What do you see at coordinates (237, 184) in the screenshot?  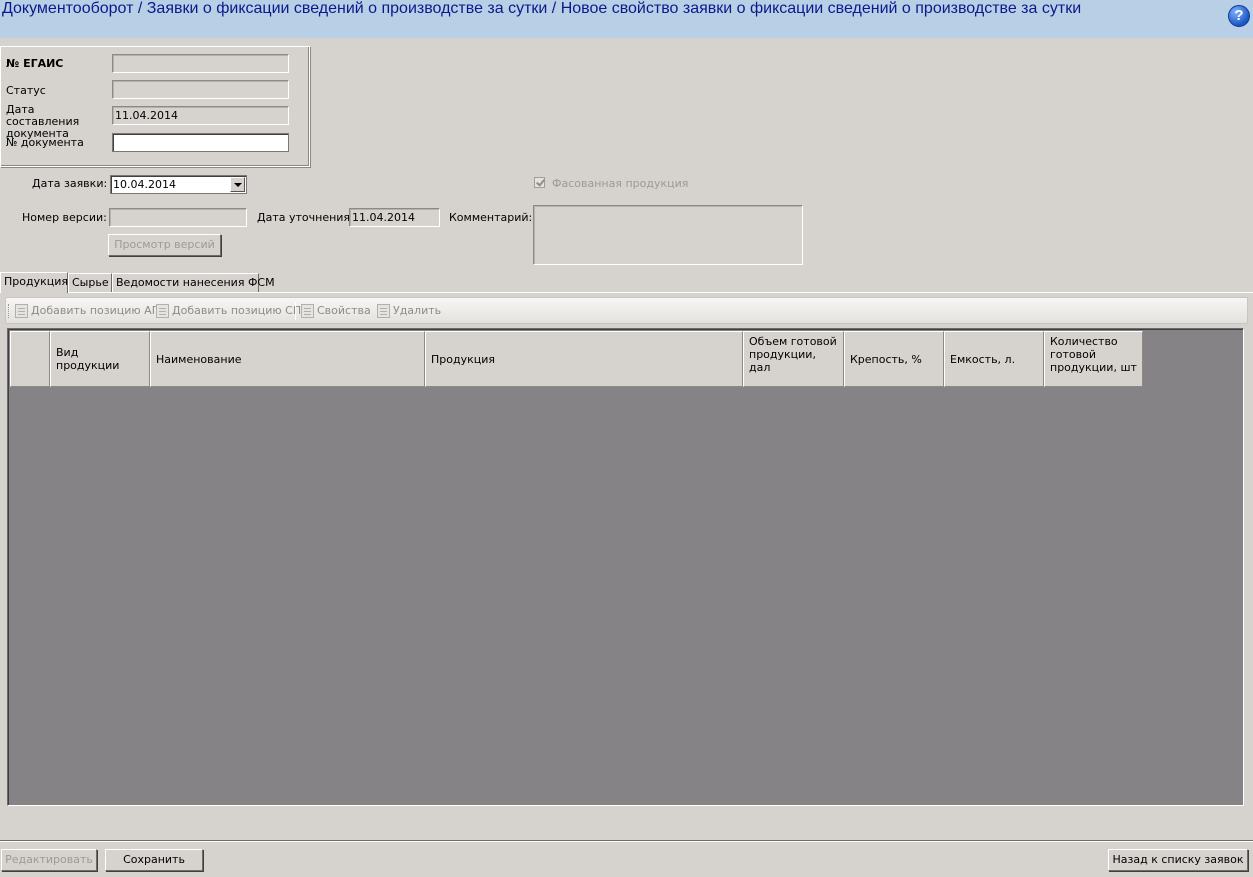 I see `chevron-down-icon` at bounding box center [237, 184].